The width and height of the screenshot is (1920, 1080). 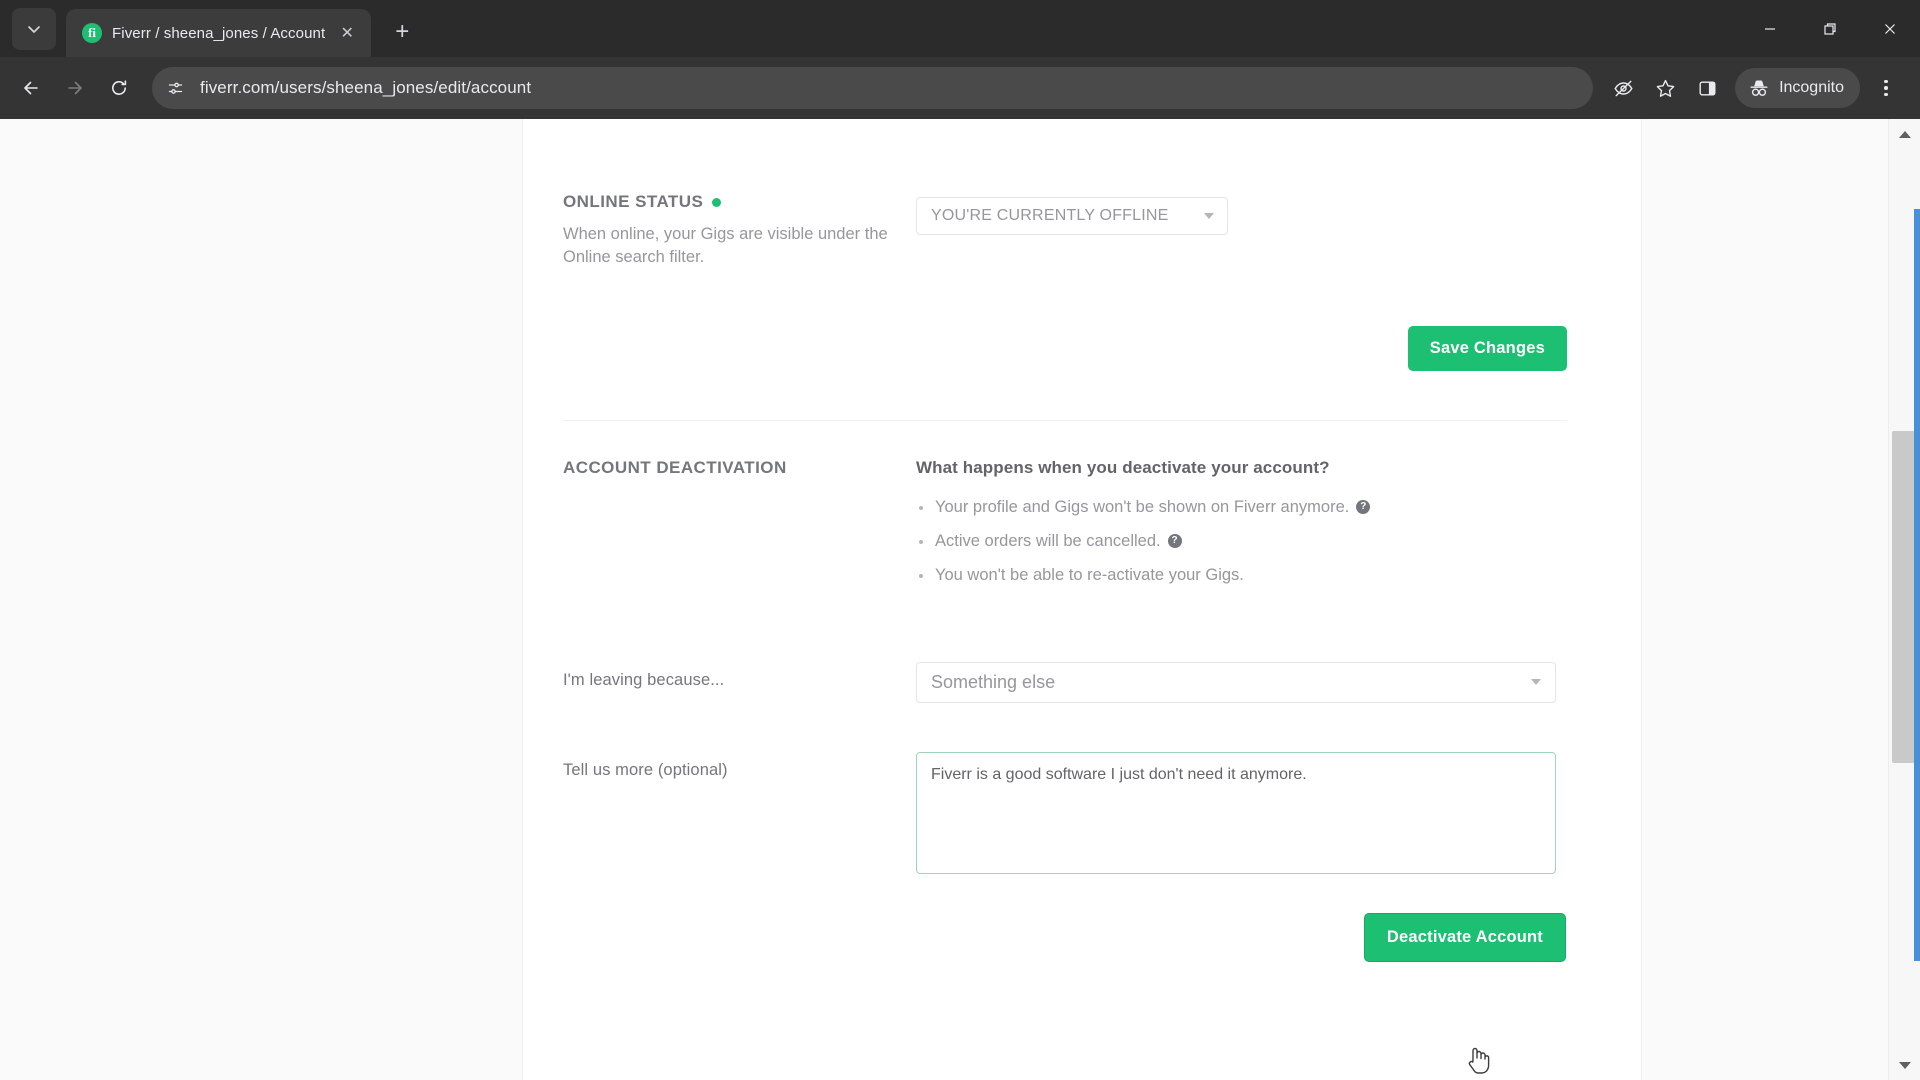 I want to click on list-item: Active orders will be cancelled. ?, so click(x=1278, y=541).